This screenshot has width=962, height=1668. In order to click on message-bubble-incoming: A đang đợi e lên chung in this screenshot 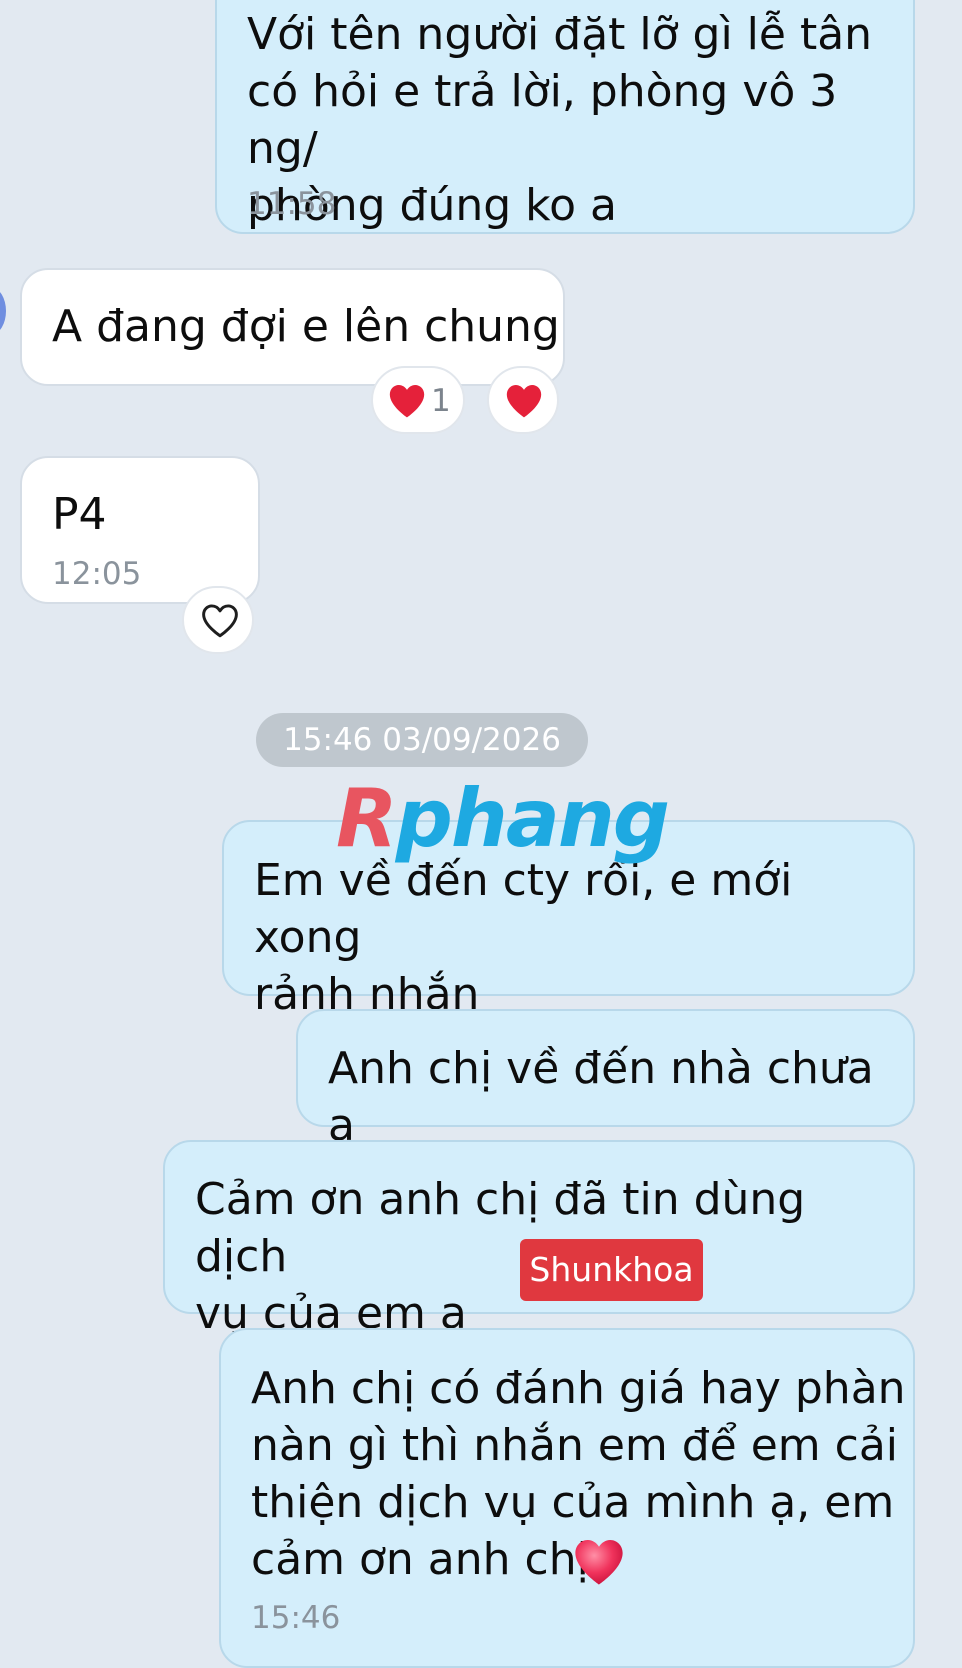, I will do `click(292, 327)`.